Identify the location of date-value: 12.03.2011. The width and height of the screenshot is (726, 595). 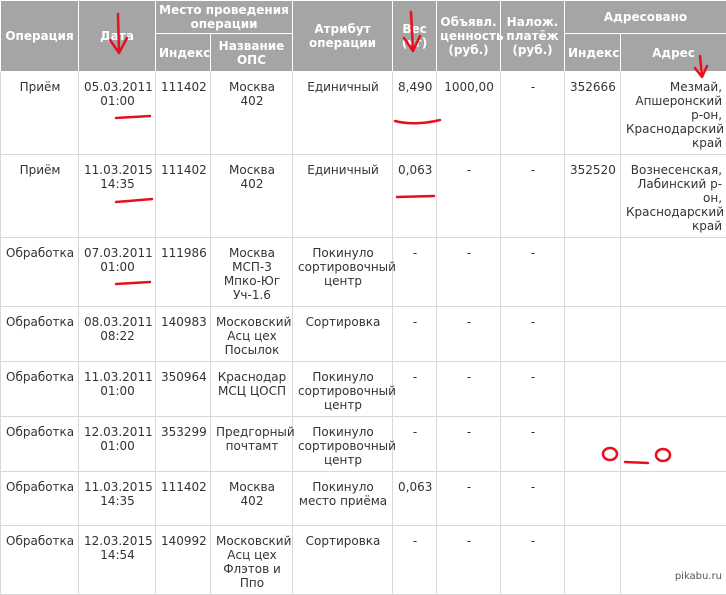
(117, 432).